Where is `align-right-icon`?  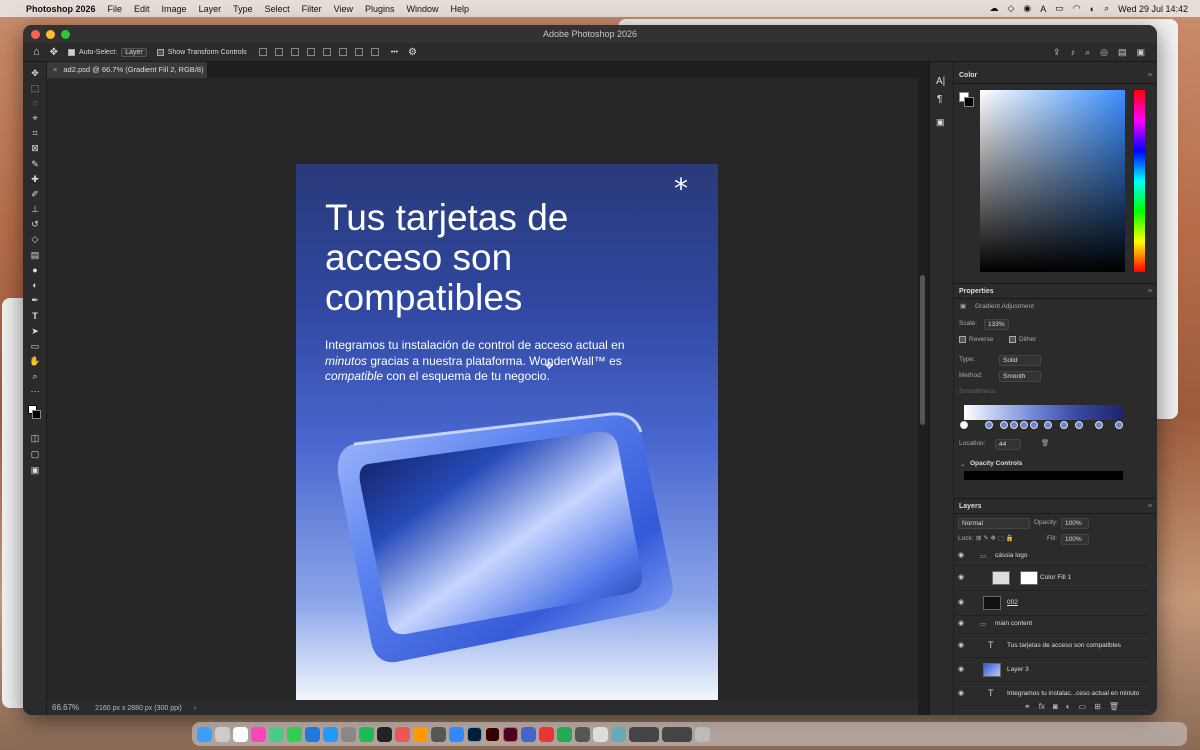 align-right-icon is located at coordinates (294, 52).